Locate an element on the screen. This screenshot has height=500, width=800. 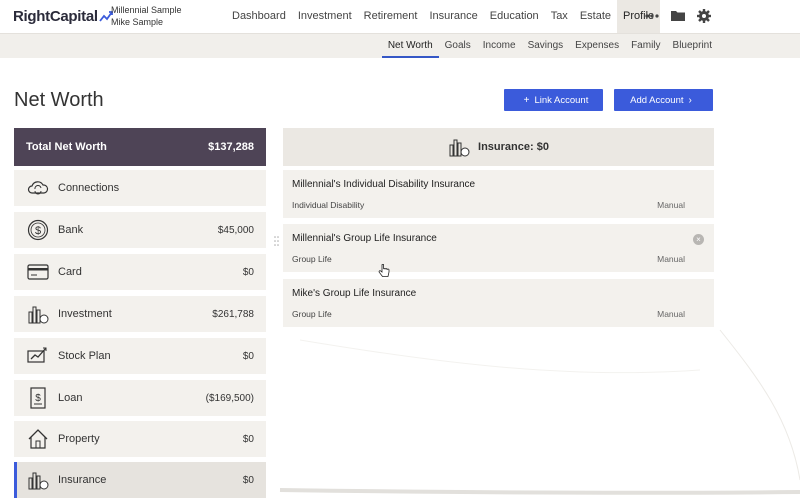
loan-document-icon: $ is located at coordinates (38, 398).